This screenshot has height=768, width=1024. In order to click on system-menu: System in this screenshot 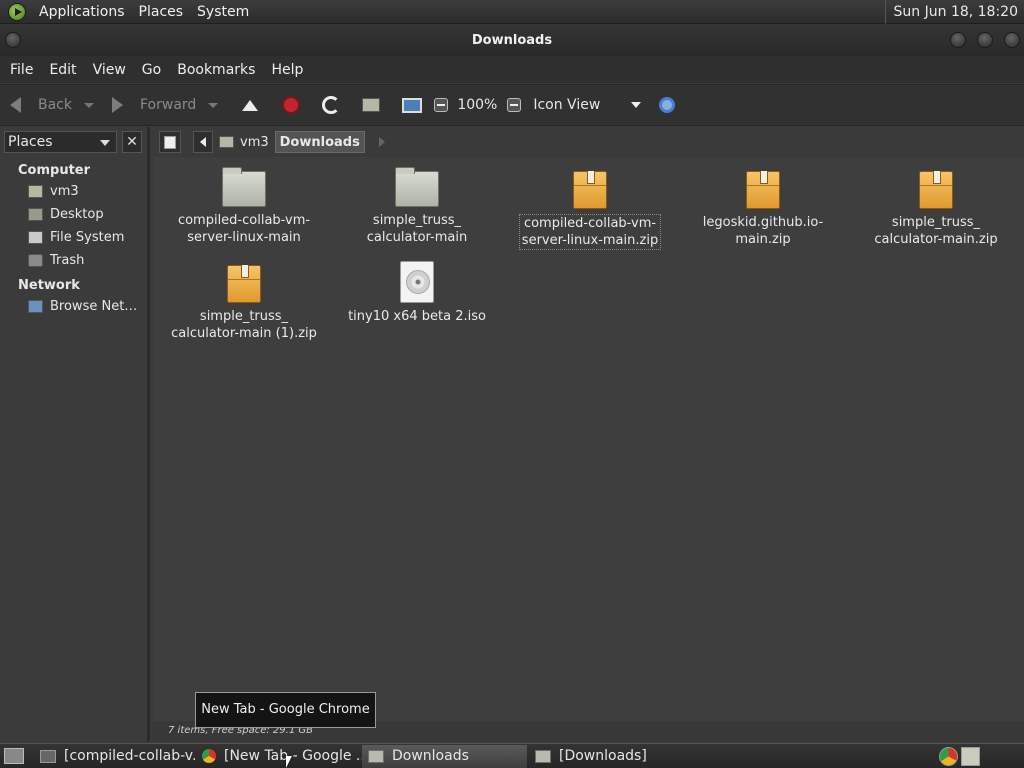, I will do `click(223, 12)`.